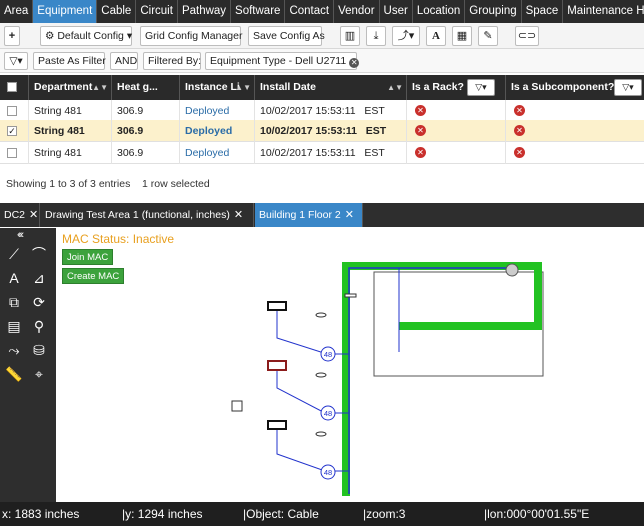  Describe the element at coordinates (350, 295) in the screenshot. I see `pathway-marker` at that location.